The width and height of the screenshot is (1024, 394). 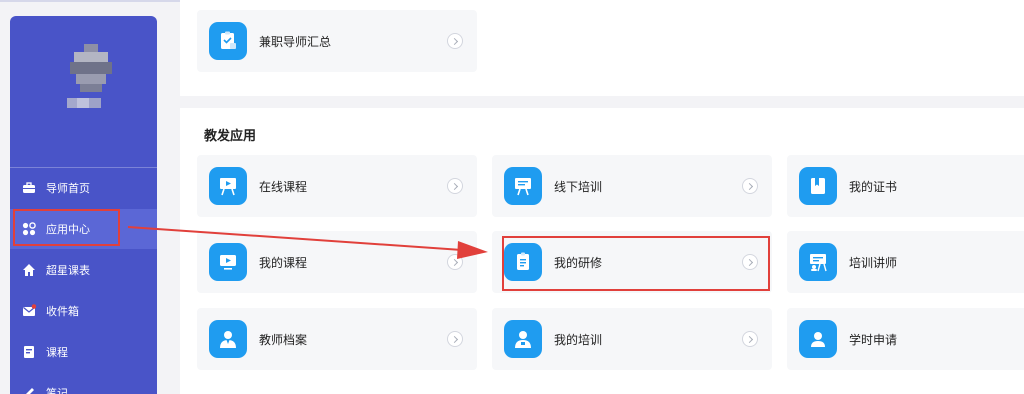 I want to click on annotation-arrow, so click(x=307, y=242).